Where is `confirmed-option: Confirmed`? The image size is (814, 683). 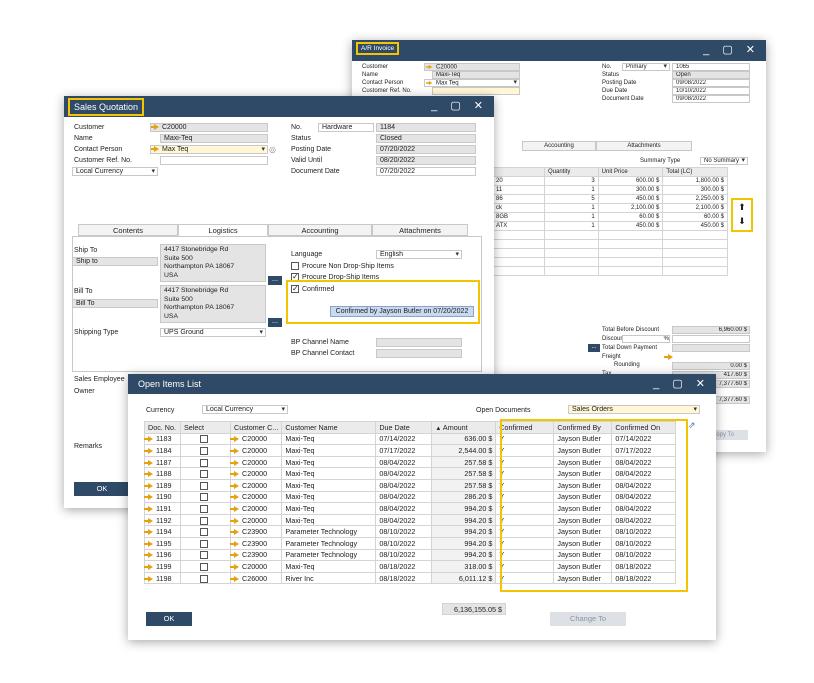 confirmed-option: Confirmed is located at coordinates (312, 288).